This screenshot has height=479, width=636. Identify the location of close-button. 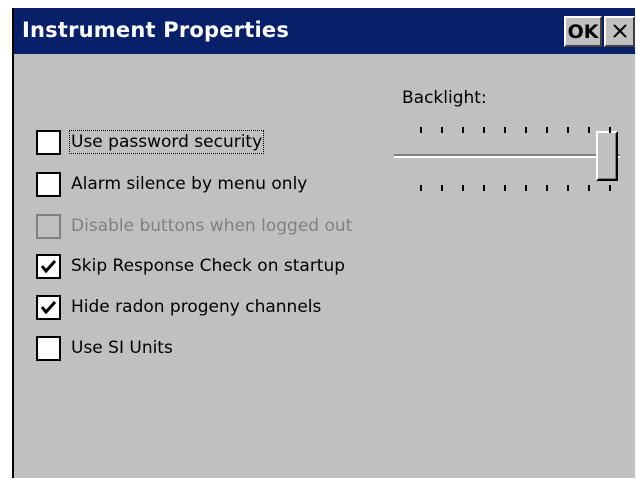
(619, 31).